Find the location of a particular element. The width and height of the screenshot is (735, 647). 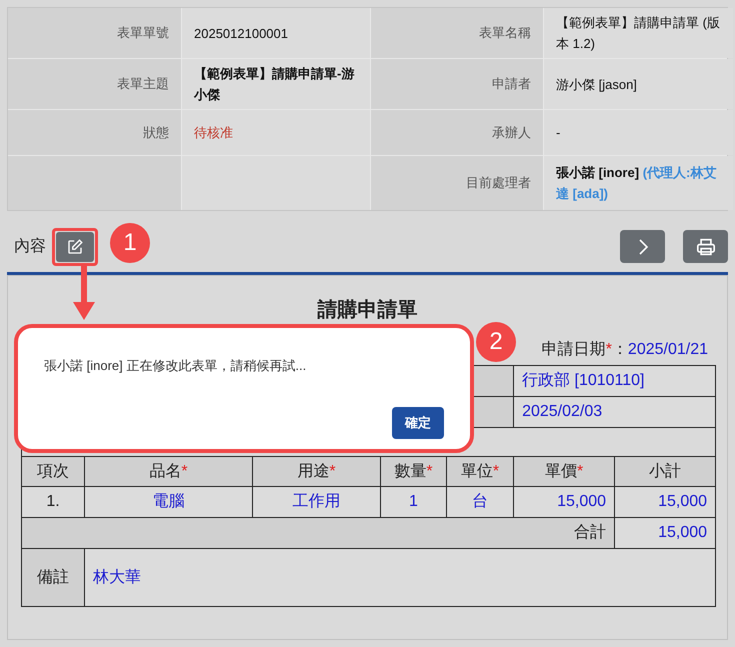

column-header: 小計 is located at coordinates (665, 471).